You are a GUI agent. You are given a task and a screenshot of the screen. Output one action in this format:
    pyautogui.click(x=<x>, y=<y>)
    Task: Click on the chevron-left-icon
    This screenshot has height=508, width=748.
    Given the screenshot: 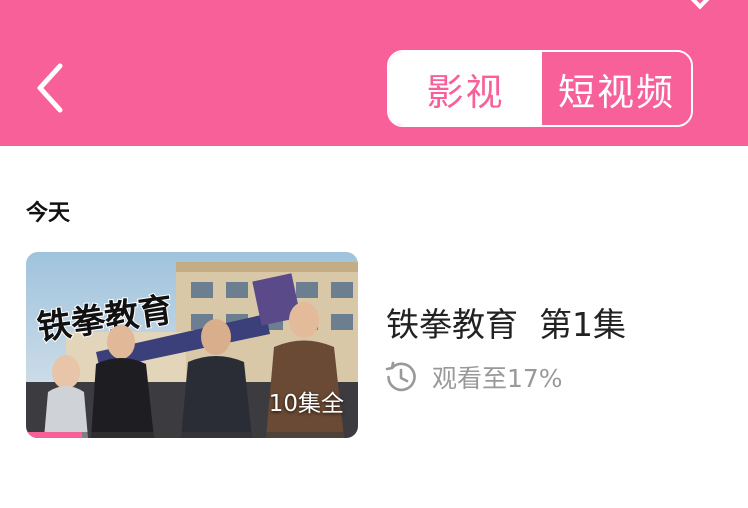 What is the action you would take?
    pyautogui.click(x=50, y=88)
    